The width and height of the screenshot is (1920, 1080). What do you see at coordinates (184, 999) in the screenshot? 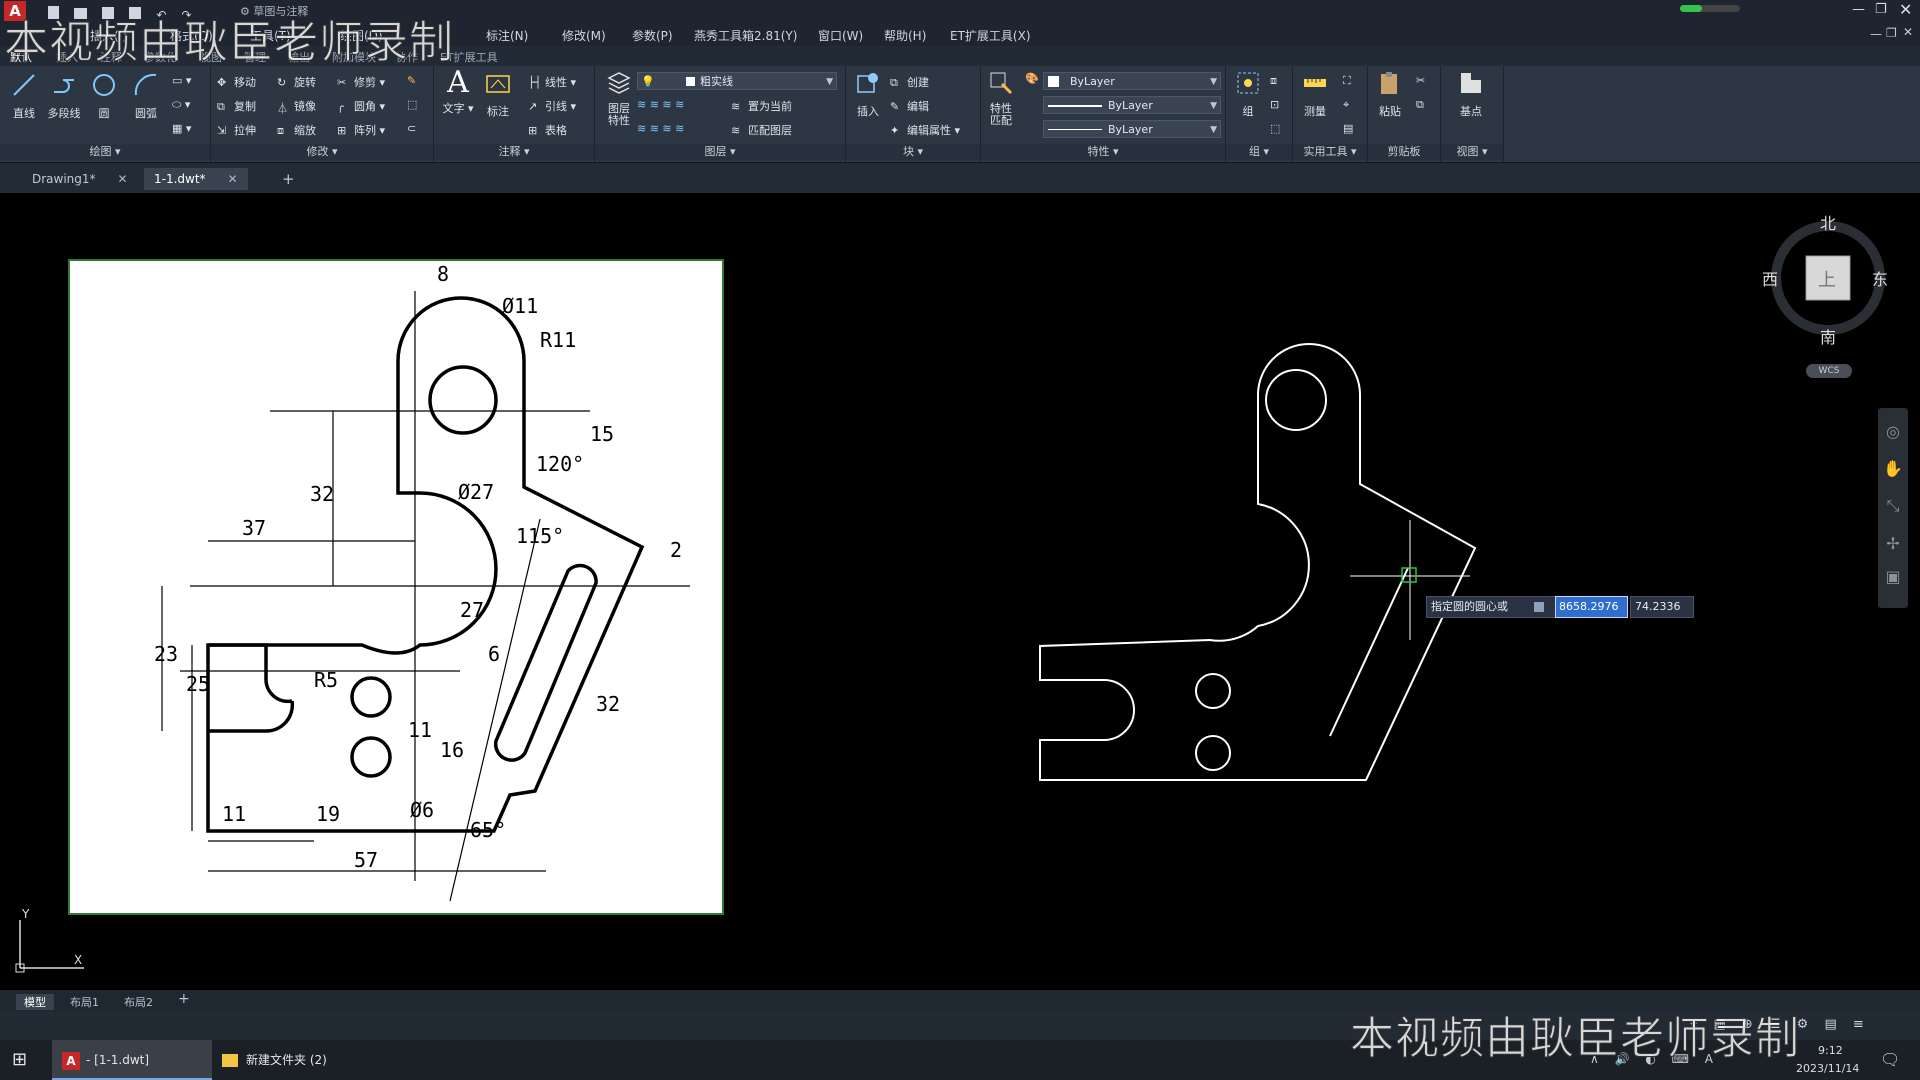
I see `add-layout-button: +` at bounding box center [184, 999].